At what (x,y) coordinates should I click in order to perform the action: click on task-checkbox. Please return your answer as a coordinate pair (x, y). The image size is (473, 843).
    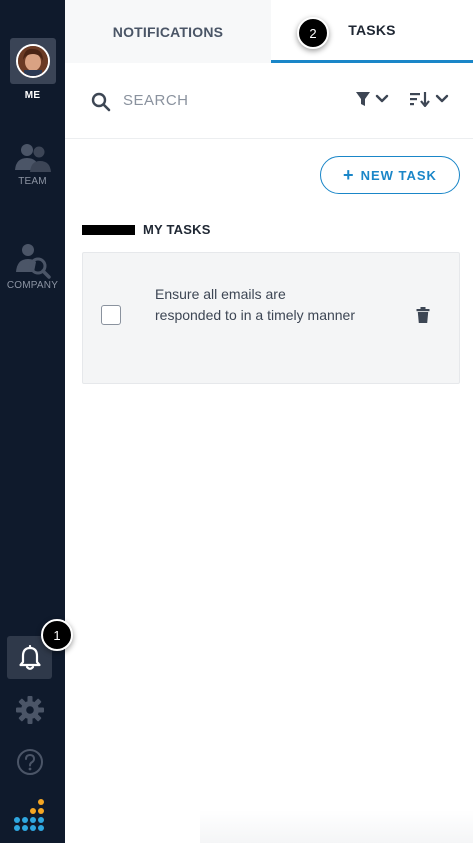
    Looking at the image, I should click on (111, 315).